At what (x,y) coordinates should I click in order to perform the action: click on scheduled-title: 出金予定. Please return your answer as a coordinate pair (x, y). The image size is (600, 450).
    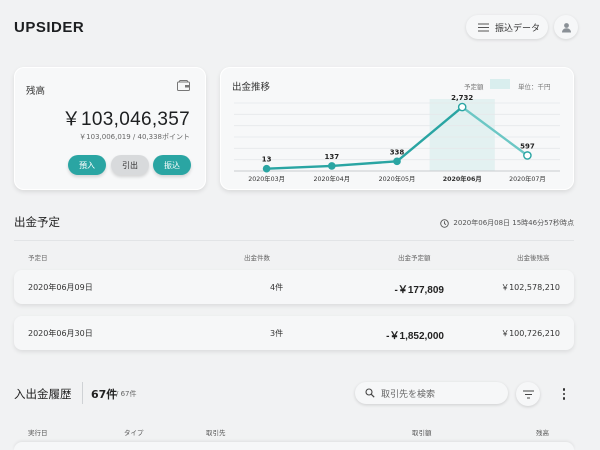
    Looking at the image, I should click on (37, 222).